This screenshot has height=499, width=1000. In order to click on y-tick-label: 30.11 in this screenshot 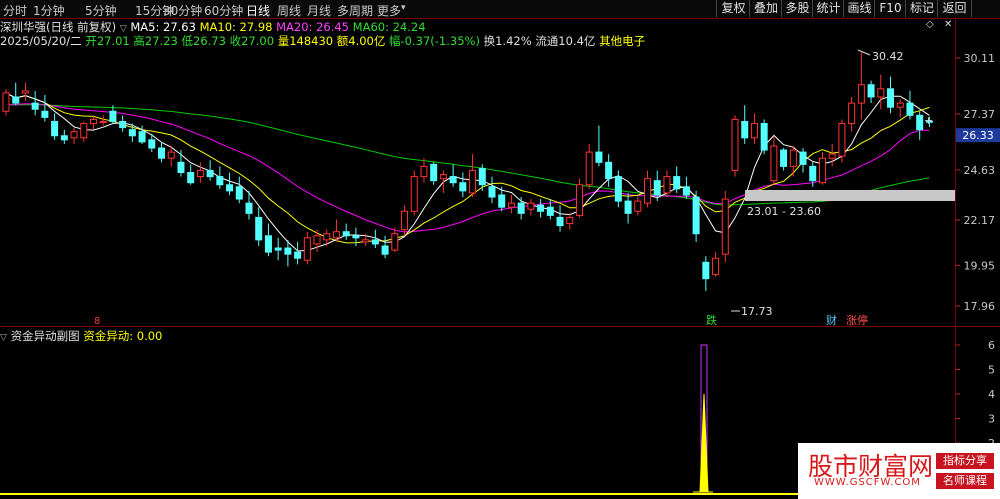, I will do `click(980, 58)`.